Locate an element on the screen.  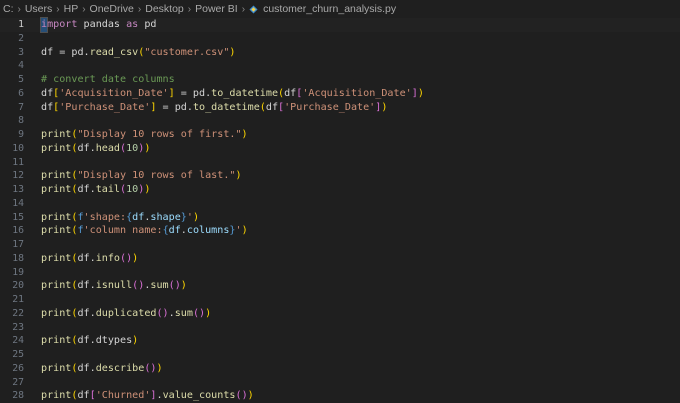
code-line: 18 print(df.info()) is located at coordinates (340, 259).